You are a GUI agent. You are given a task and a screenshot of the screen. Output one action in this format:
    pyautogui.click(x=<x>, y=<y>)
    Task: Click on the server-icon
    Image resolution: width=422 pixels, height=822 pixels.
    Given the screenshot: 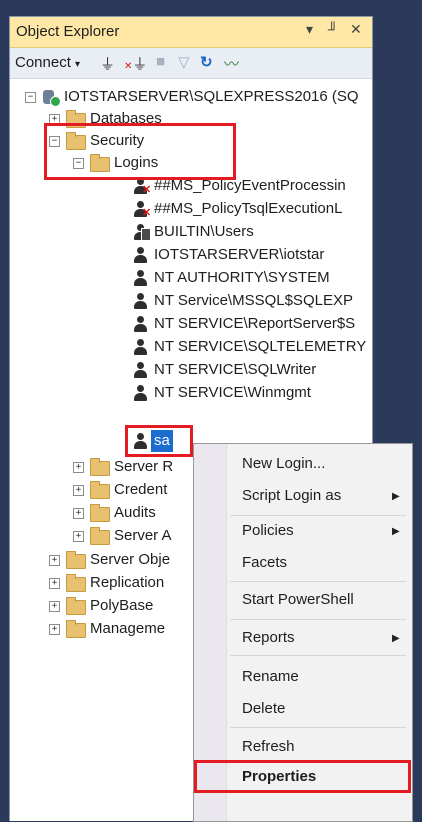 What is the action you would take?
    pyautogui.click(x=51, y=98)
    